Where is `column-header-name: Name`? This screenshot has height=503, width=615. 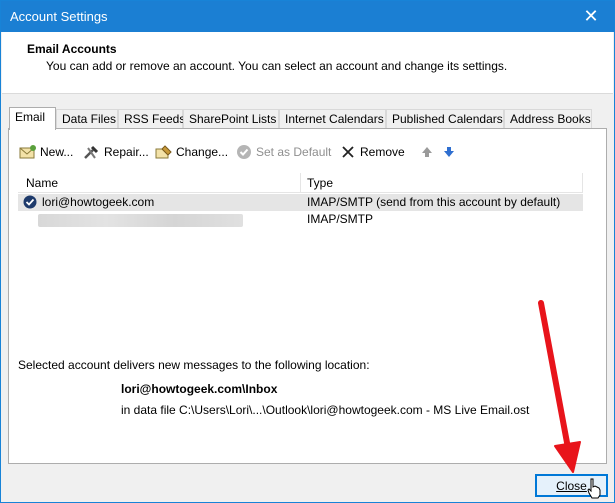
column-header-name: Name is located at coordinates (42, 183).